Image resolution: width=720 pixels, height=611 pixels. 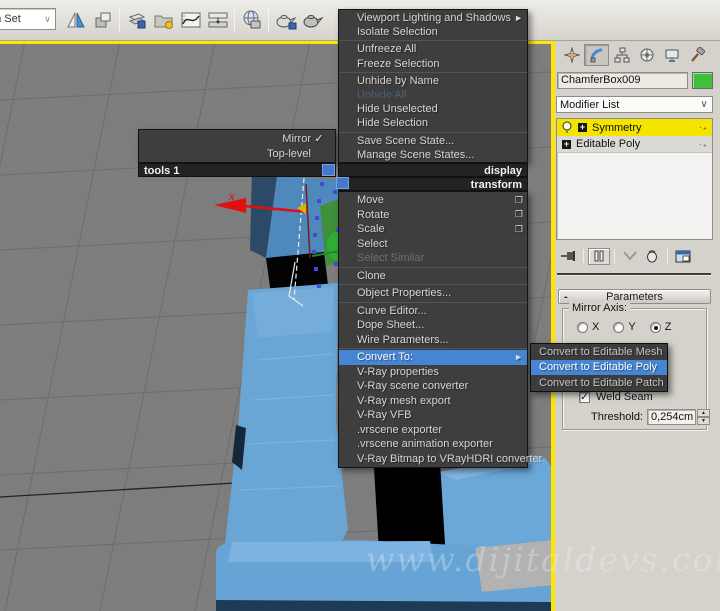 What do you see at coordinates (102, 20) in the screenshot?
I see `align-tool-button` at bounding box center [102, 20].